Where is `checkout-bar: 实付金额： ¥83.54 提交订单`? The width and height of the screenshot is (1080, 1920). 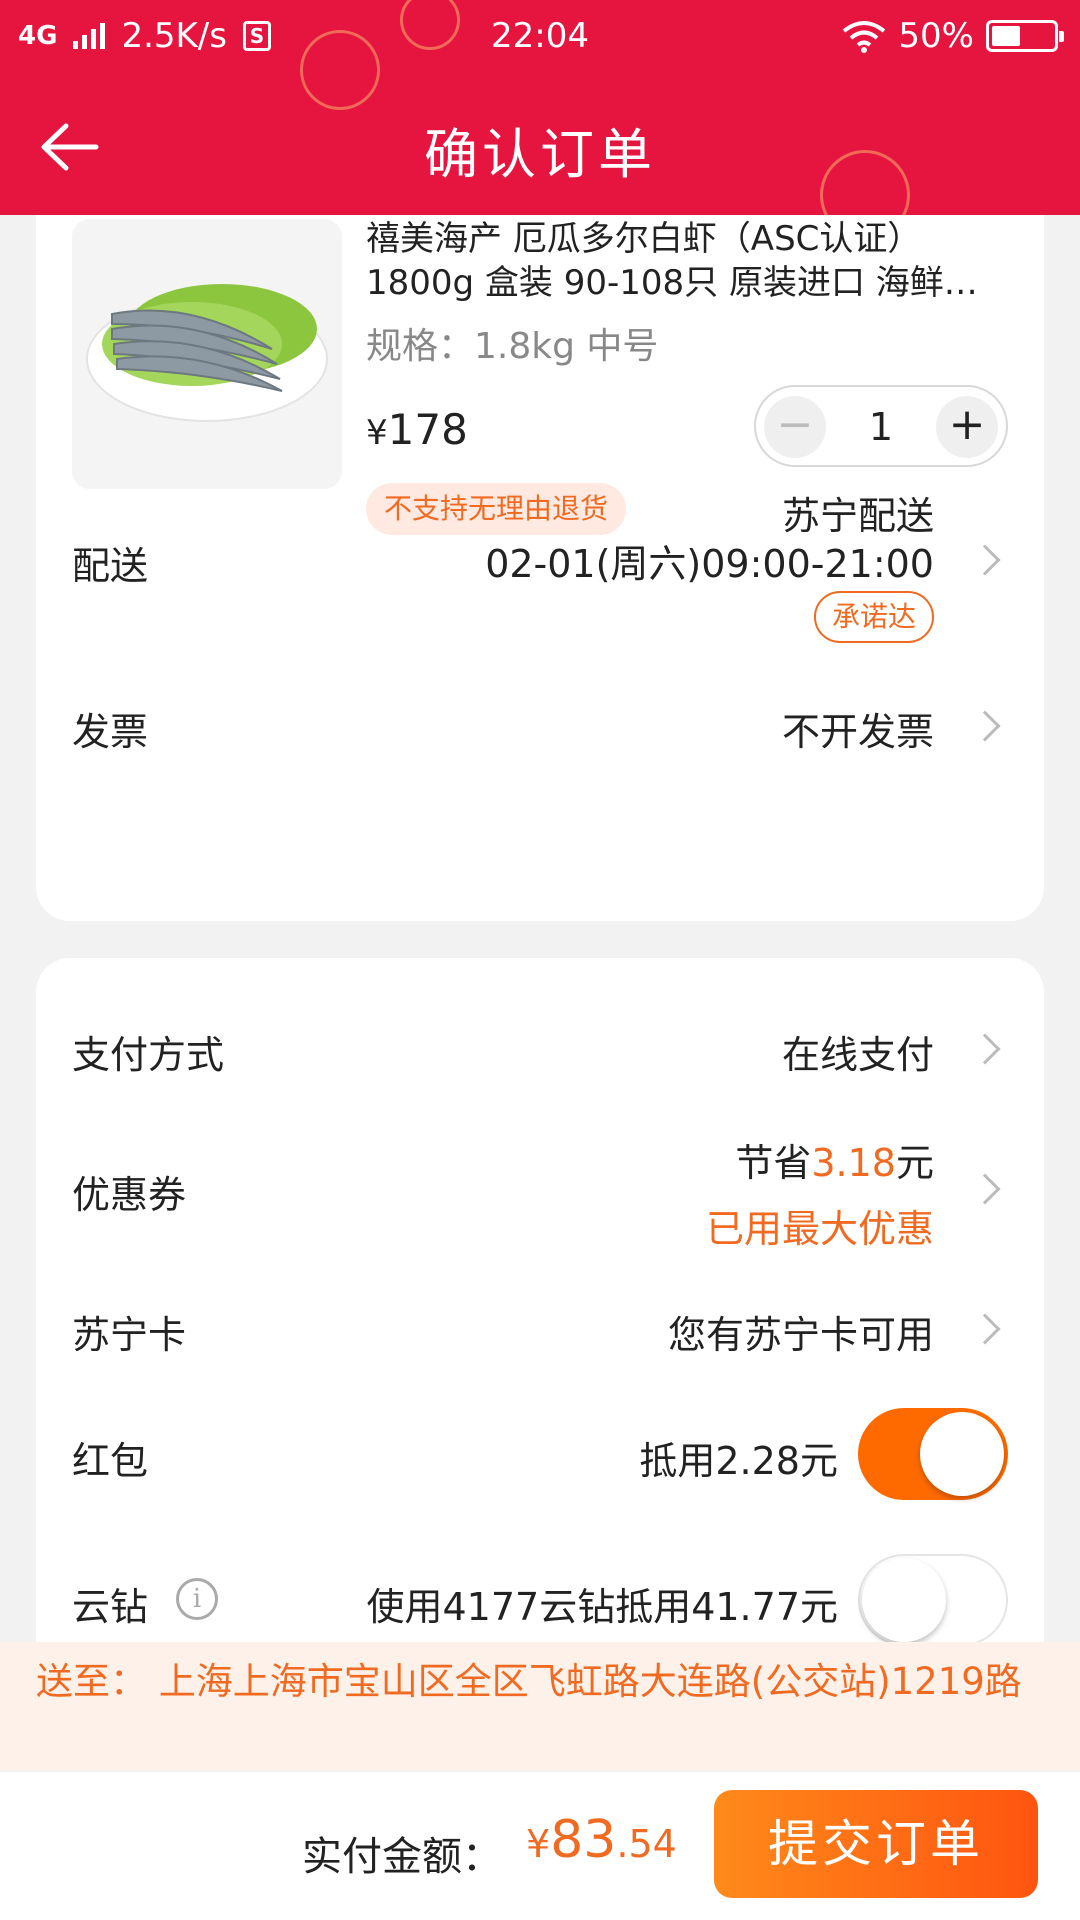
checkout-bar: 实付金额： ¥83.54 提交订单 is located at coordinates (540, 1846).